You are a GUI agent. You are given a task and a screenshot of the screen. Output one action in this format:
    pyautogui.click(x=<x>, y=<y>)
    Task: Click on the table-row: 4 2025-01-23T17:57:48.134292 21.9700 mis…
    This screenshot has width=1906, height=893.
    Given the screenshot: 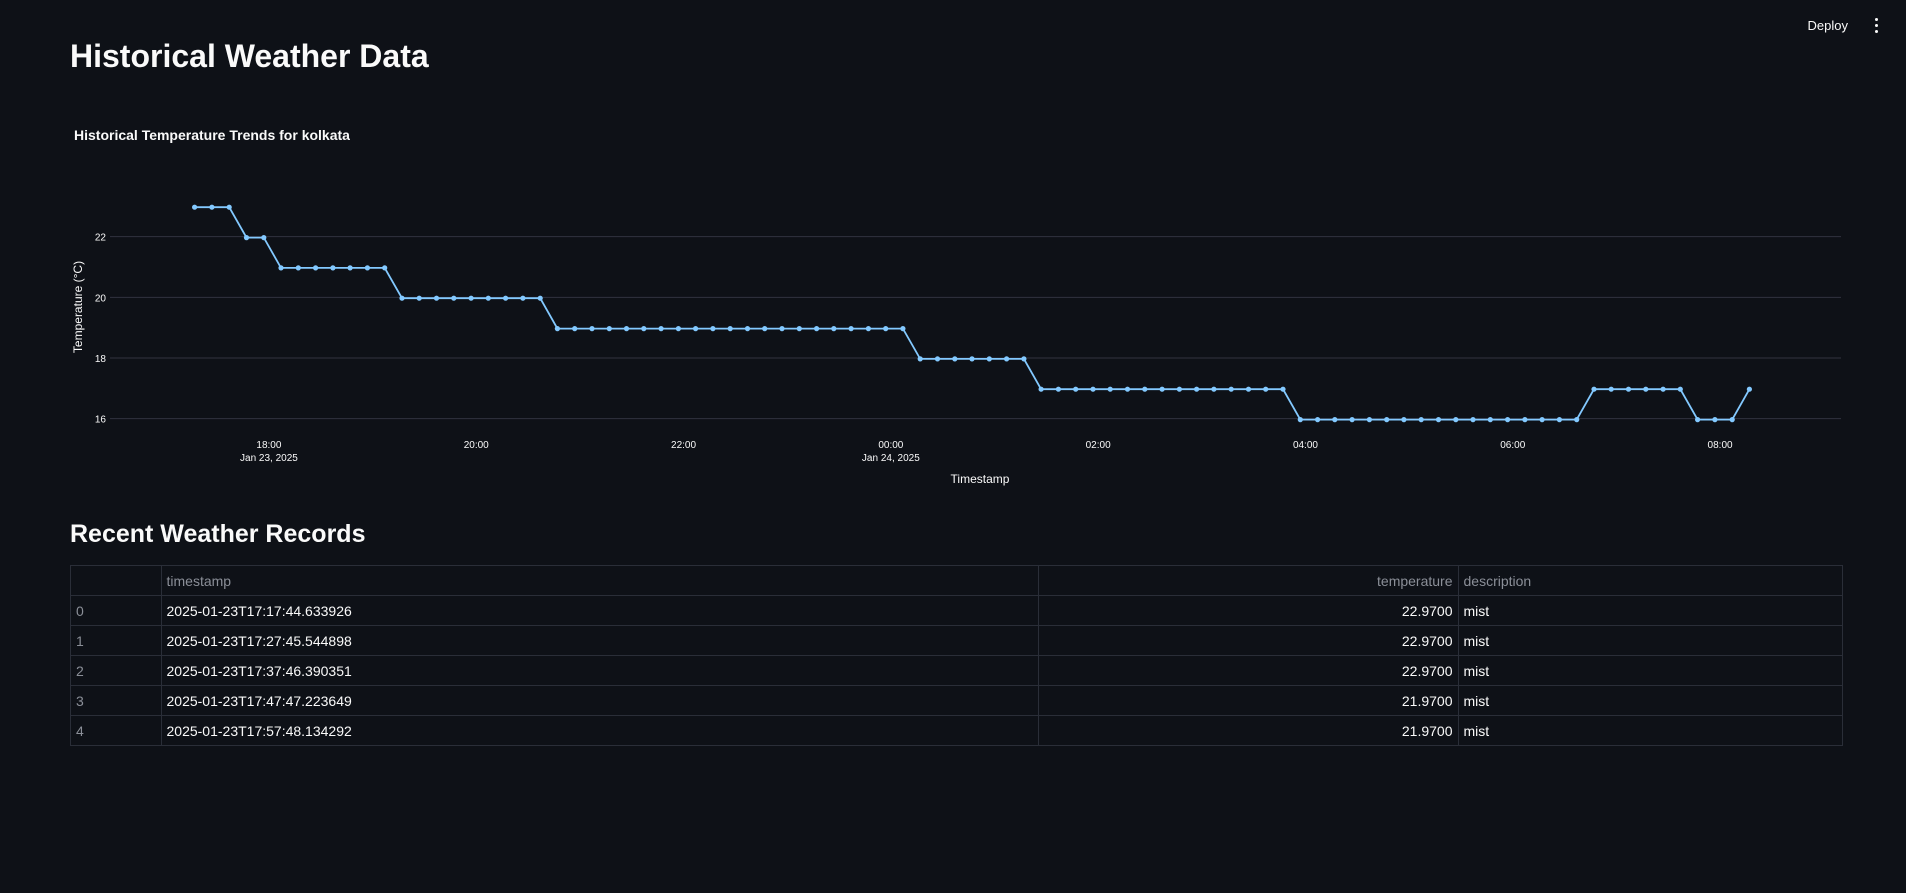 What is the action you would take?
    pyautogui.click(x=956, y=730)
    